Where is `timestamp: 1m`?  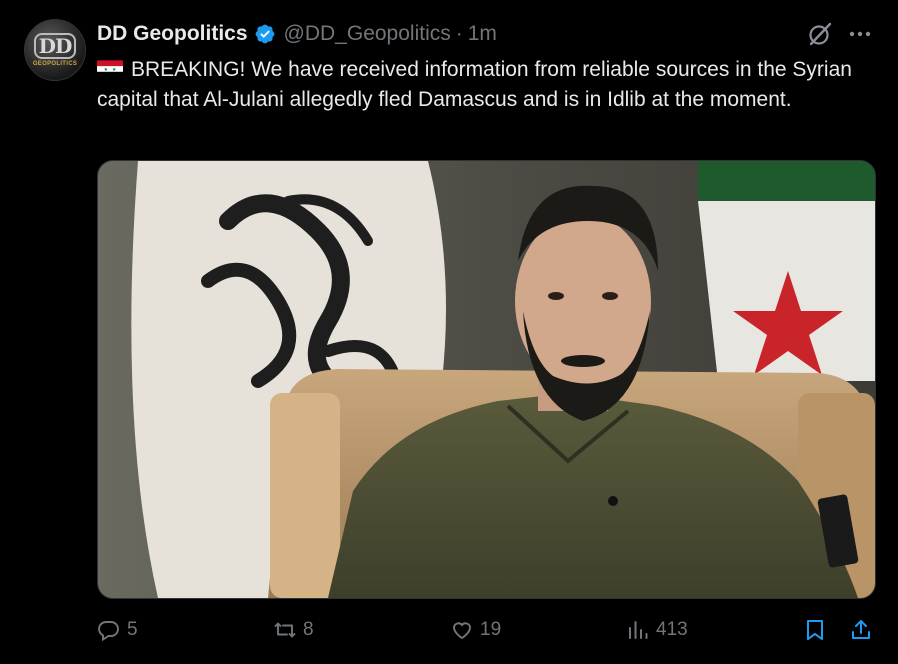
timestamp: 1m is located at coordinates (482, 34).